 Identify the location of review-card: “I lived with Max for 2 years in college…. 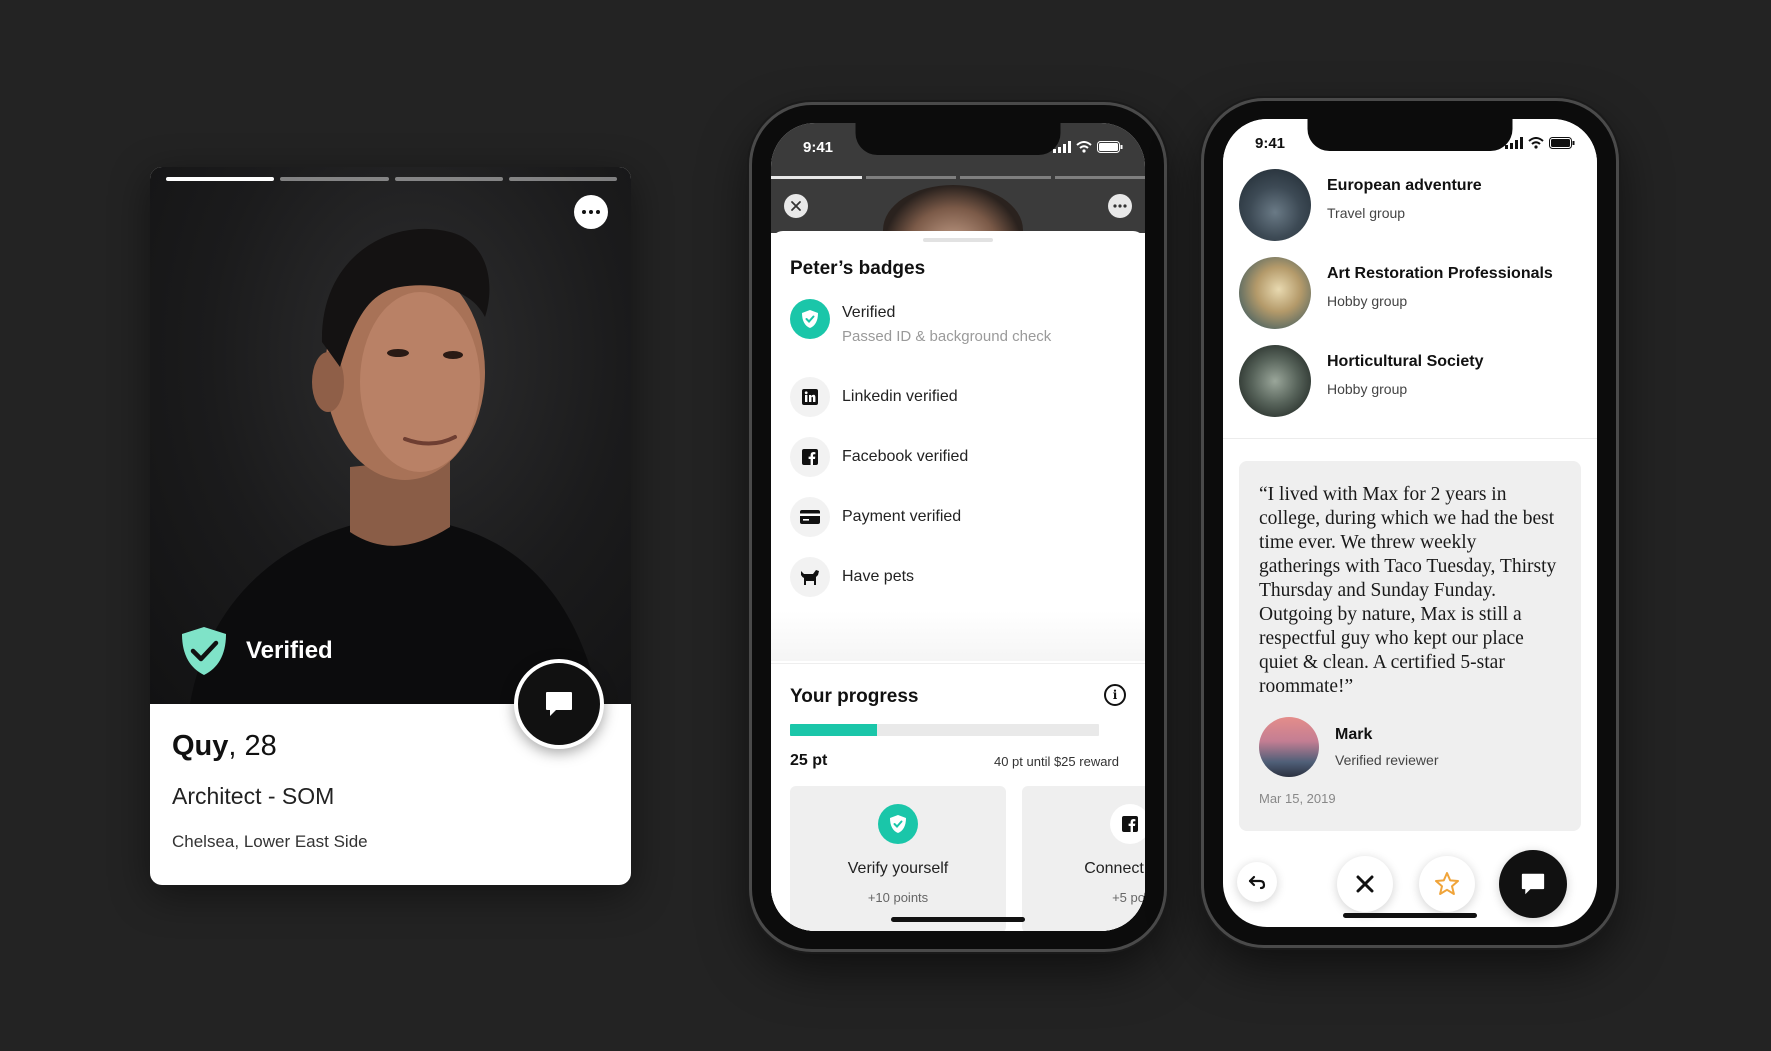
(1410, 646).